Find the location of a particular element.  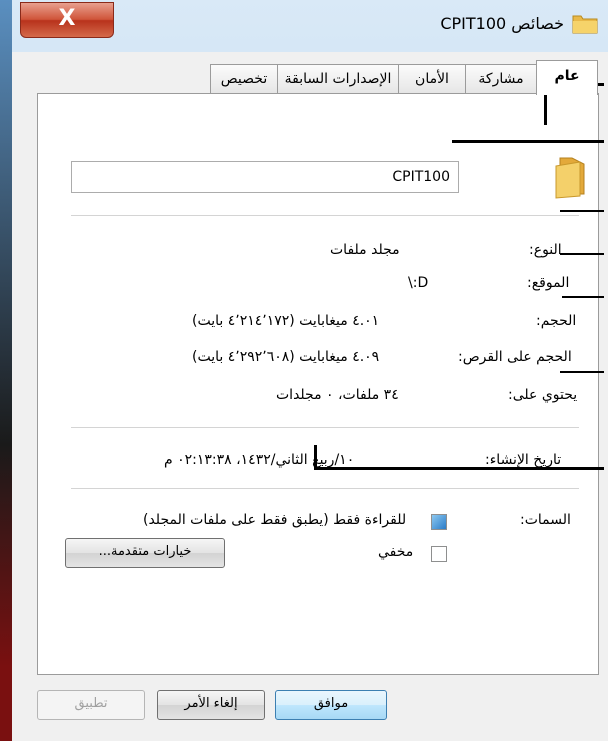

created-label: تاريخ الإنشاء: is located at coordinates (523, 460).